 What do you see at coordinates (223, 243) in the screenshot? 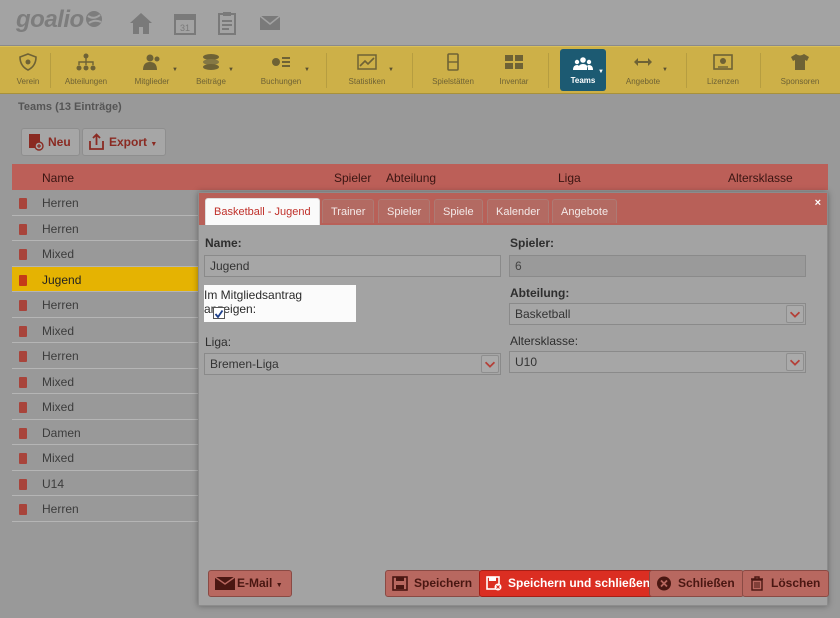
I see `name-label: Name:` at bounding box center [223, 243].